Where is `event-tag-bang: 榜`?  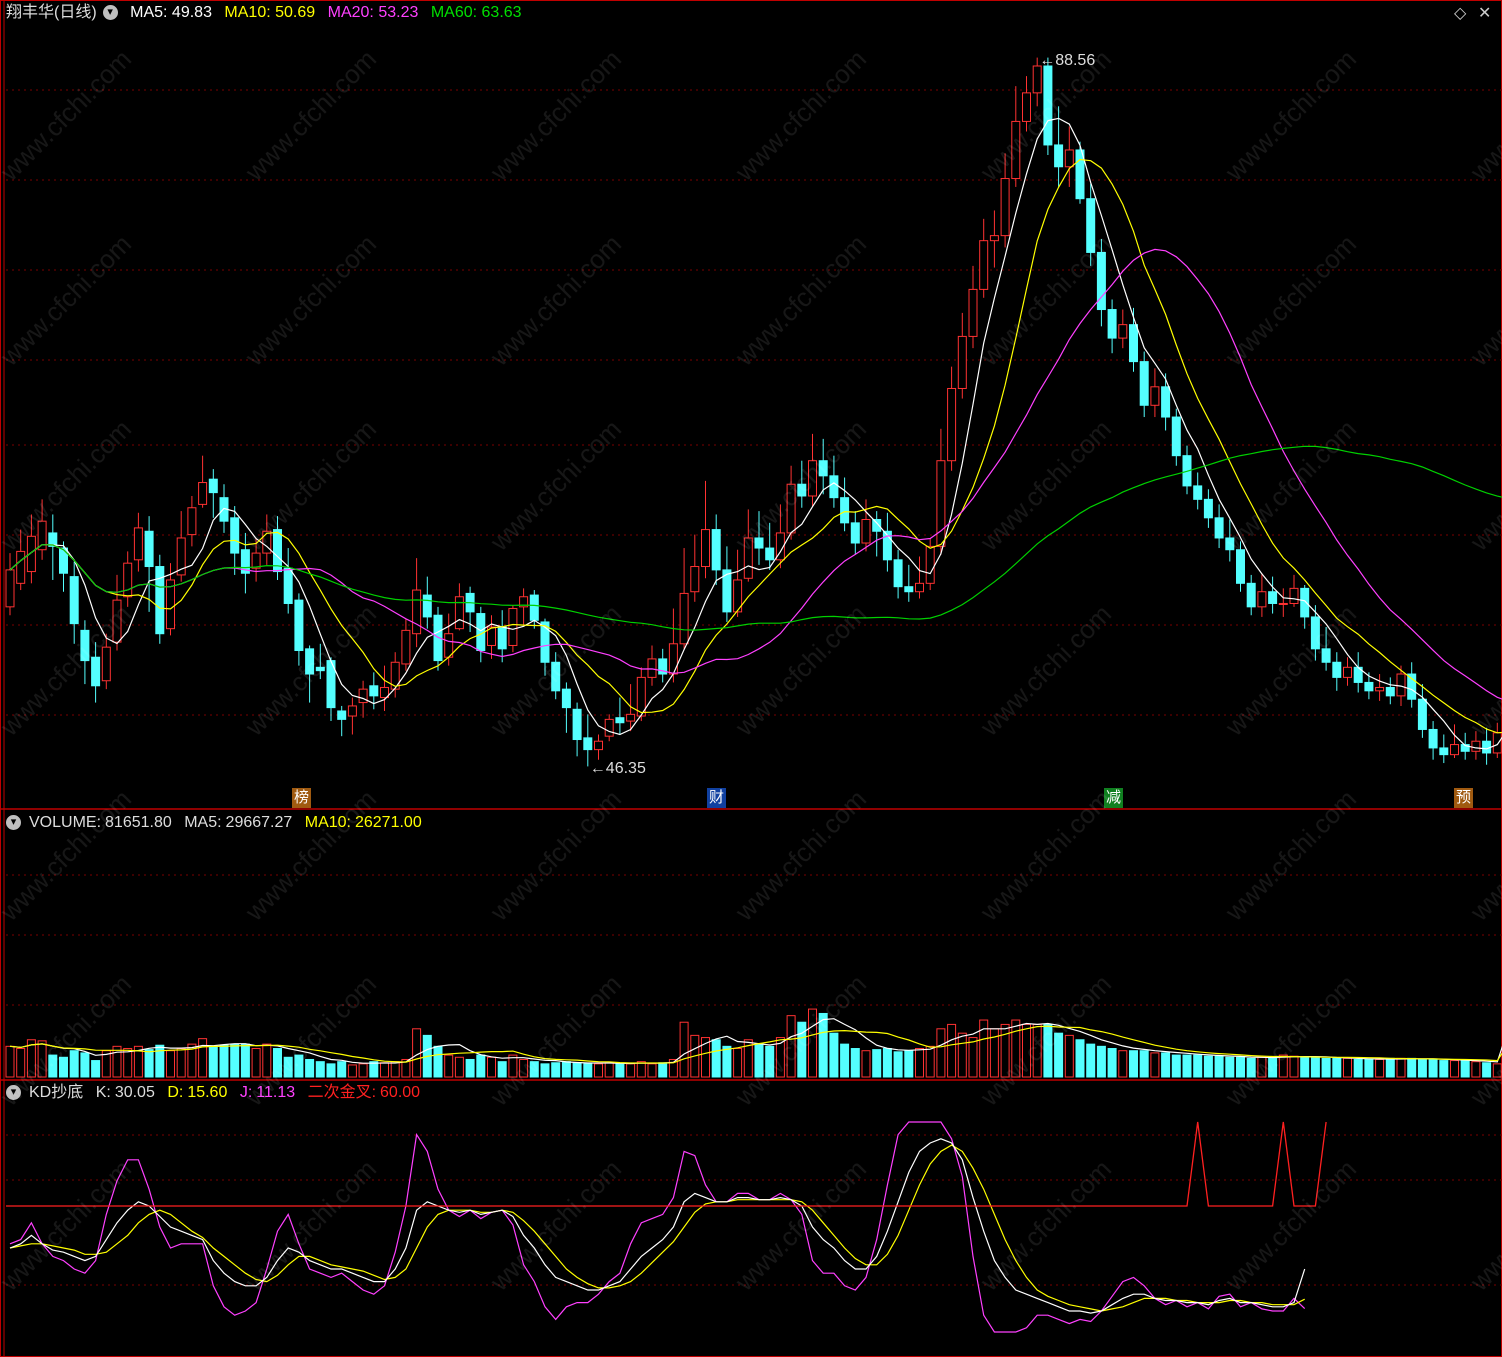 event-tag-bang: 榜 is located at coordinates (302, 798).